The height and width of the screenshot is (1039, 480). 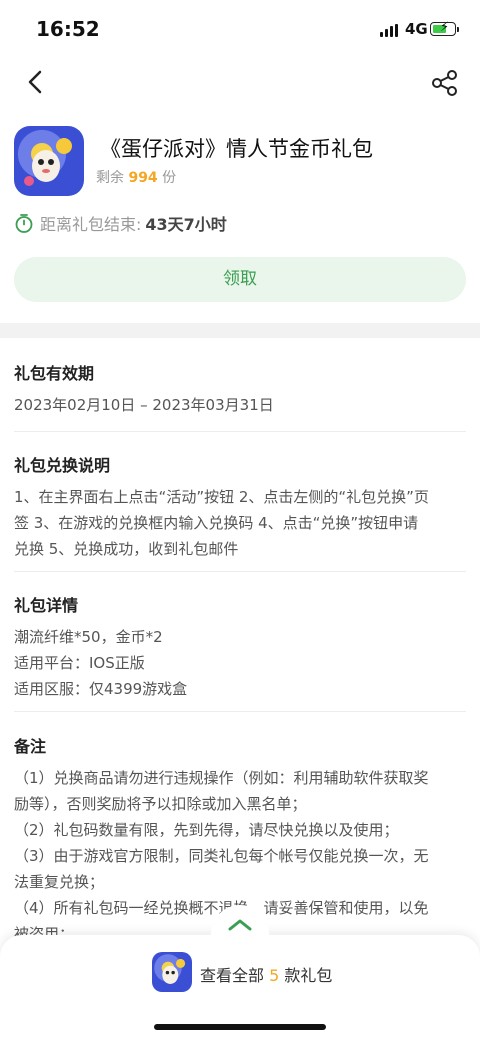 I want to click on game-icon-small, so click(x=172, y=972).